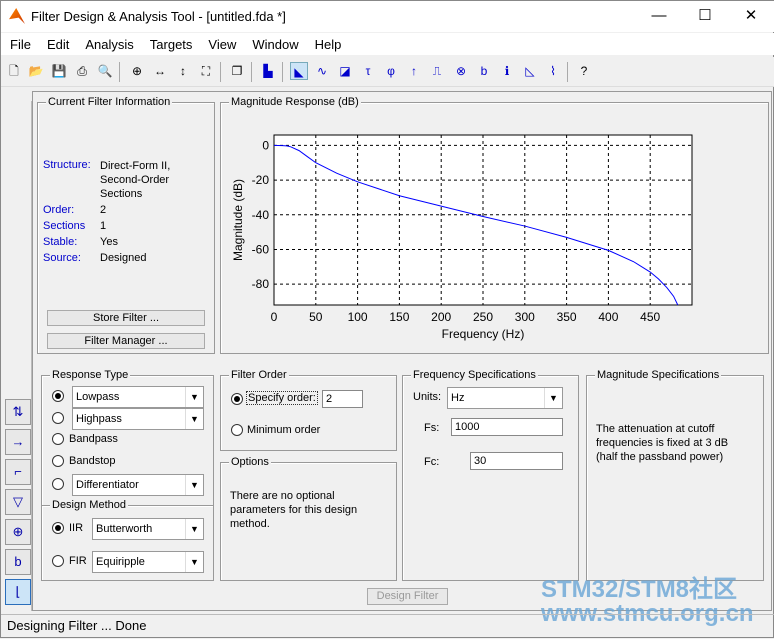 Image resolution: width=774 pixels, height=639 pixels. I want to click on lowpass-dropdown: Lowpass ▼, so click(138, 397).